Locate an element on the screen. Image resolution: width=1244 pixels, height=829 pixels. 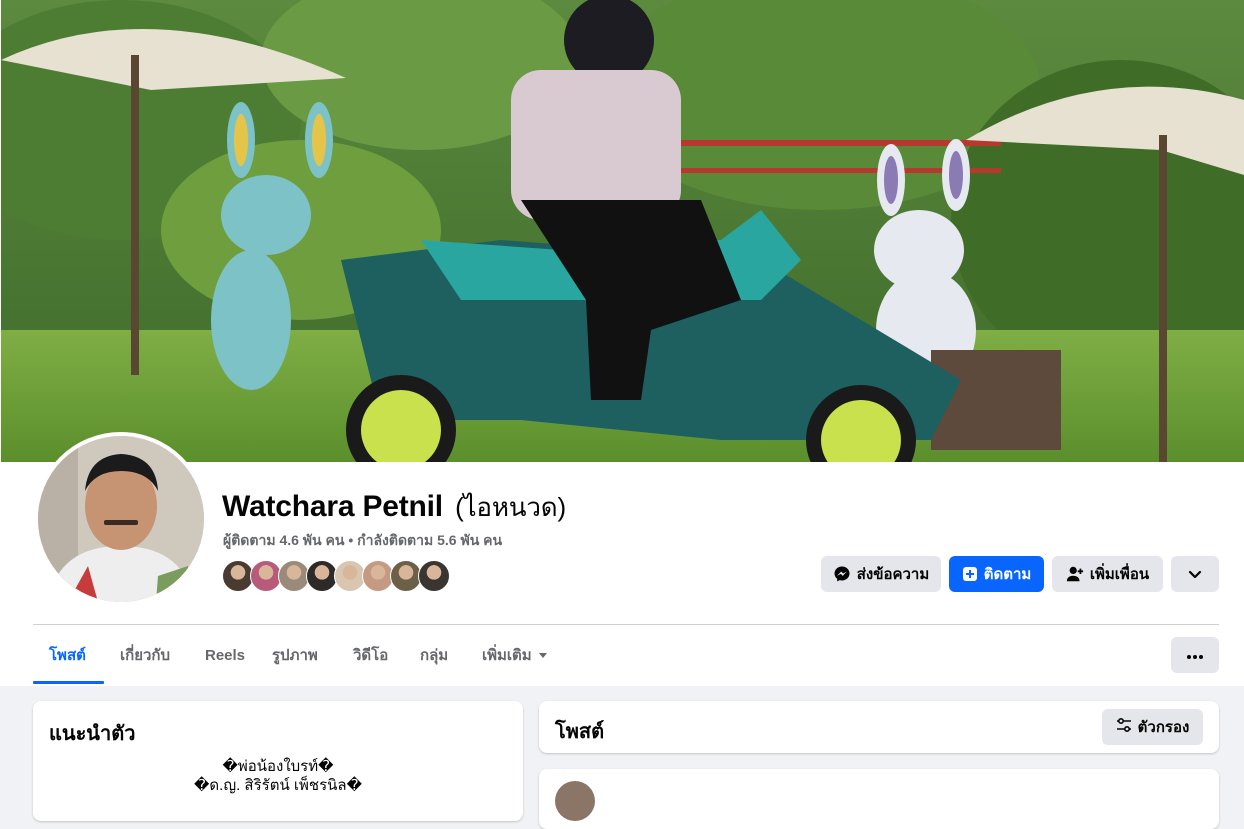
add-friend-button: เพิ่มเพื่อน is located at coordinates (1107, 574).